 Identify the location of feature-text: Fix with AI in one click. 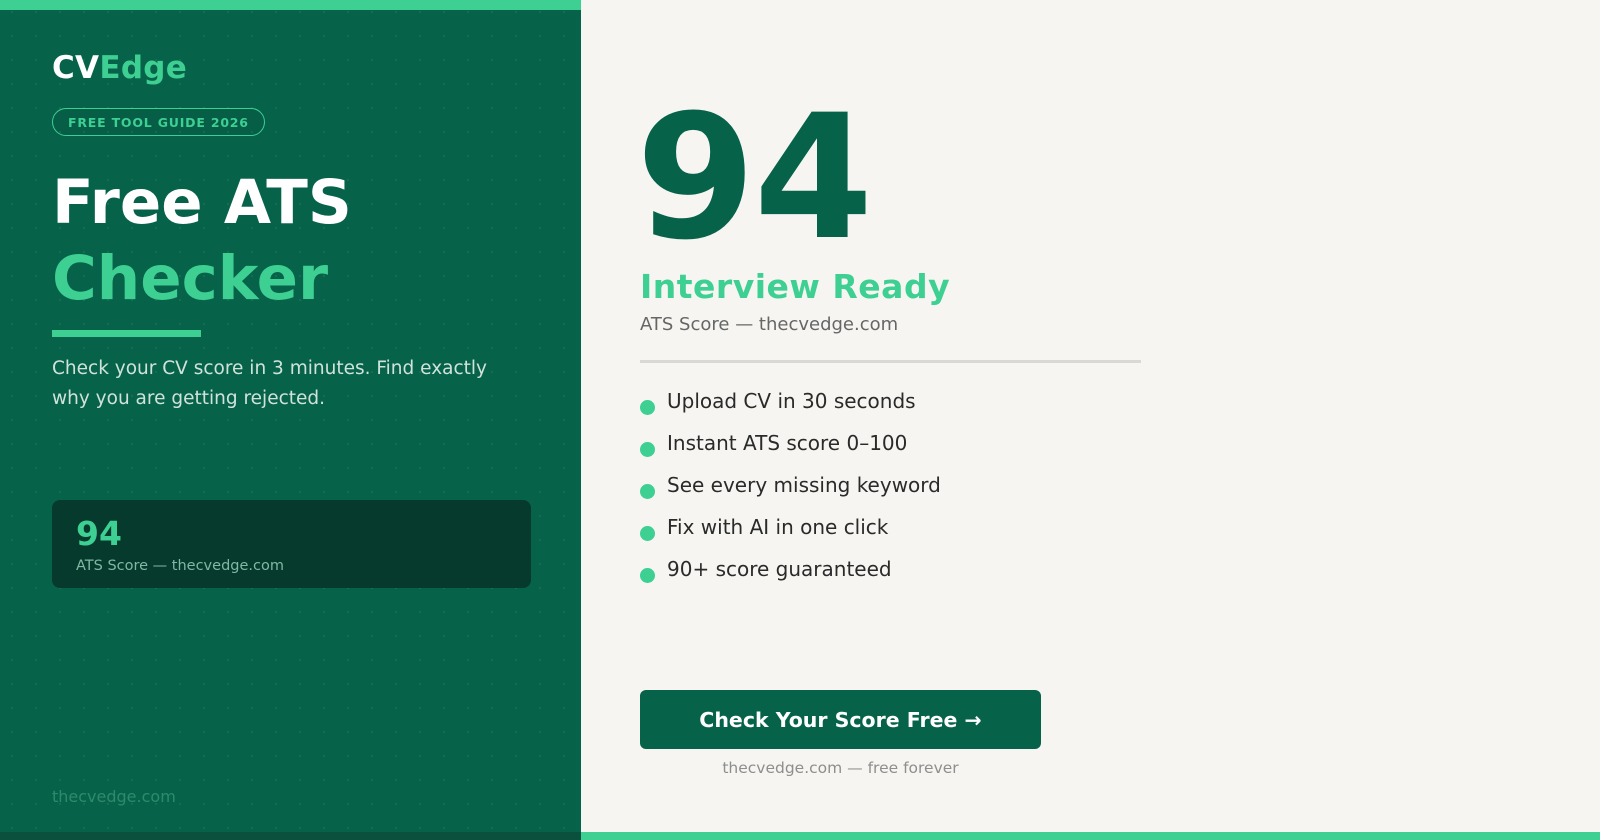
(778, 527).